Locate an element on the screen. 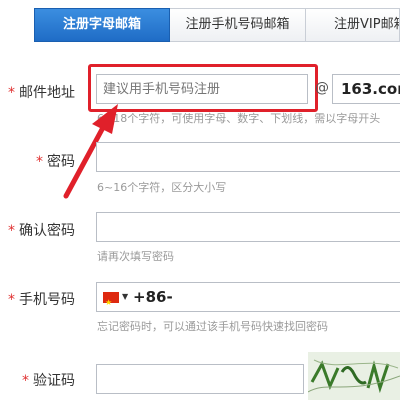 Image resolution: width=400 pixels, height=400 pixels. confirm-password-hint: 请再次填写密码 is located at coordinates (135, 256).